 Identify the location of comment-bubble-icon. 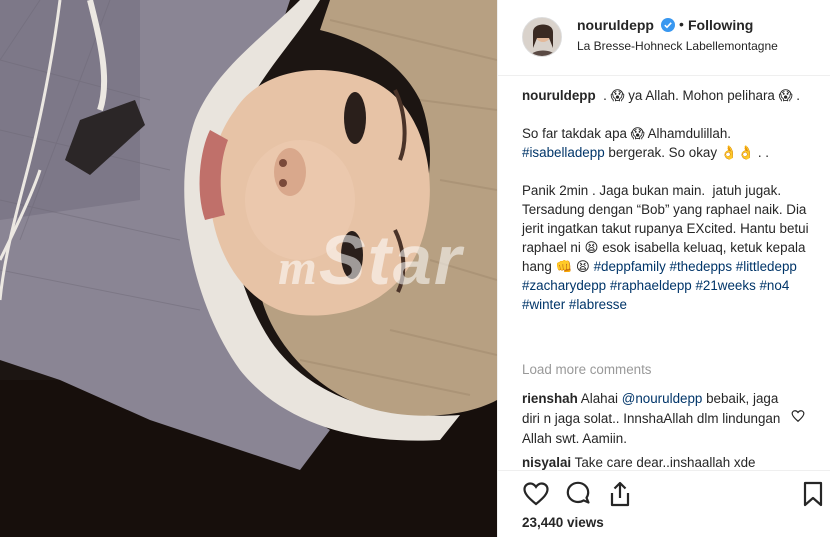
(578, 494).